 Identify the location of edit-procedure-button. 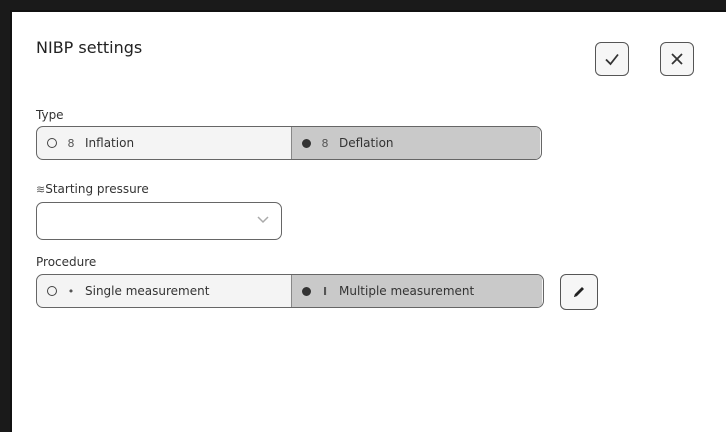
(579, 292).